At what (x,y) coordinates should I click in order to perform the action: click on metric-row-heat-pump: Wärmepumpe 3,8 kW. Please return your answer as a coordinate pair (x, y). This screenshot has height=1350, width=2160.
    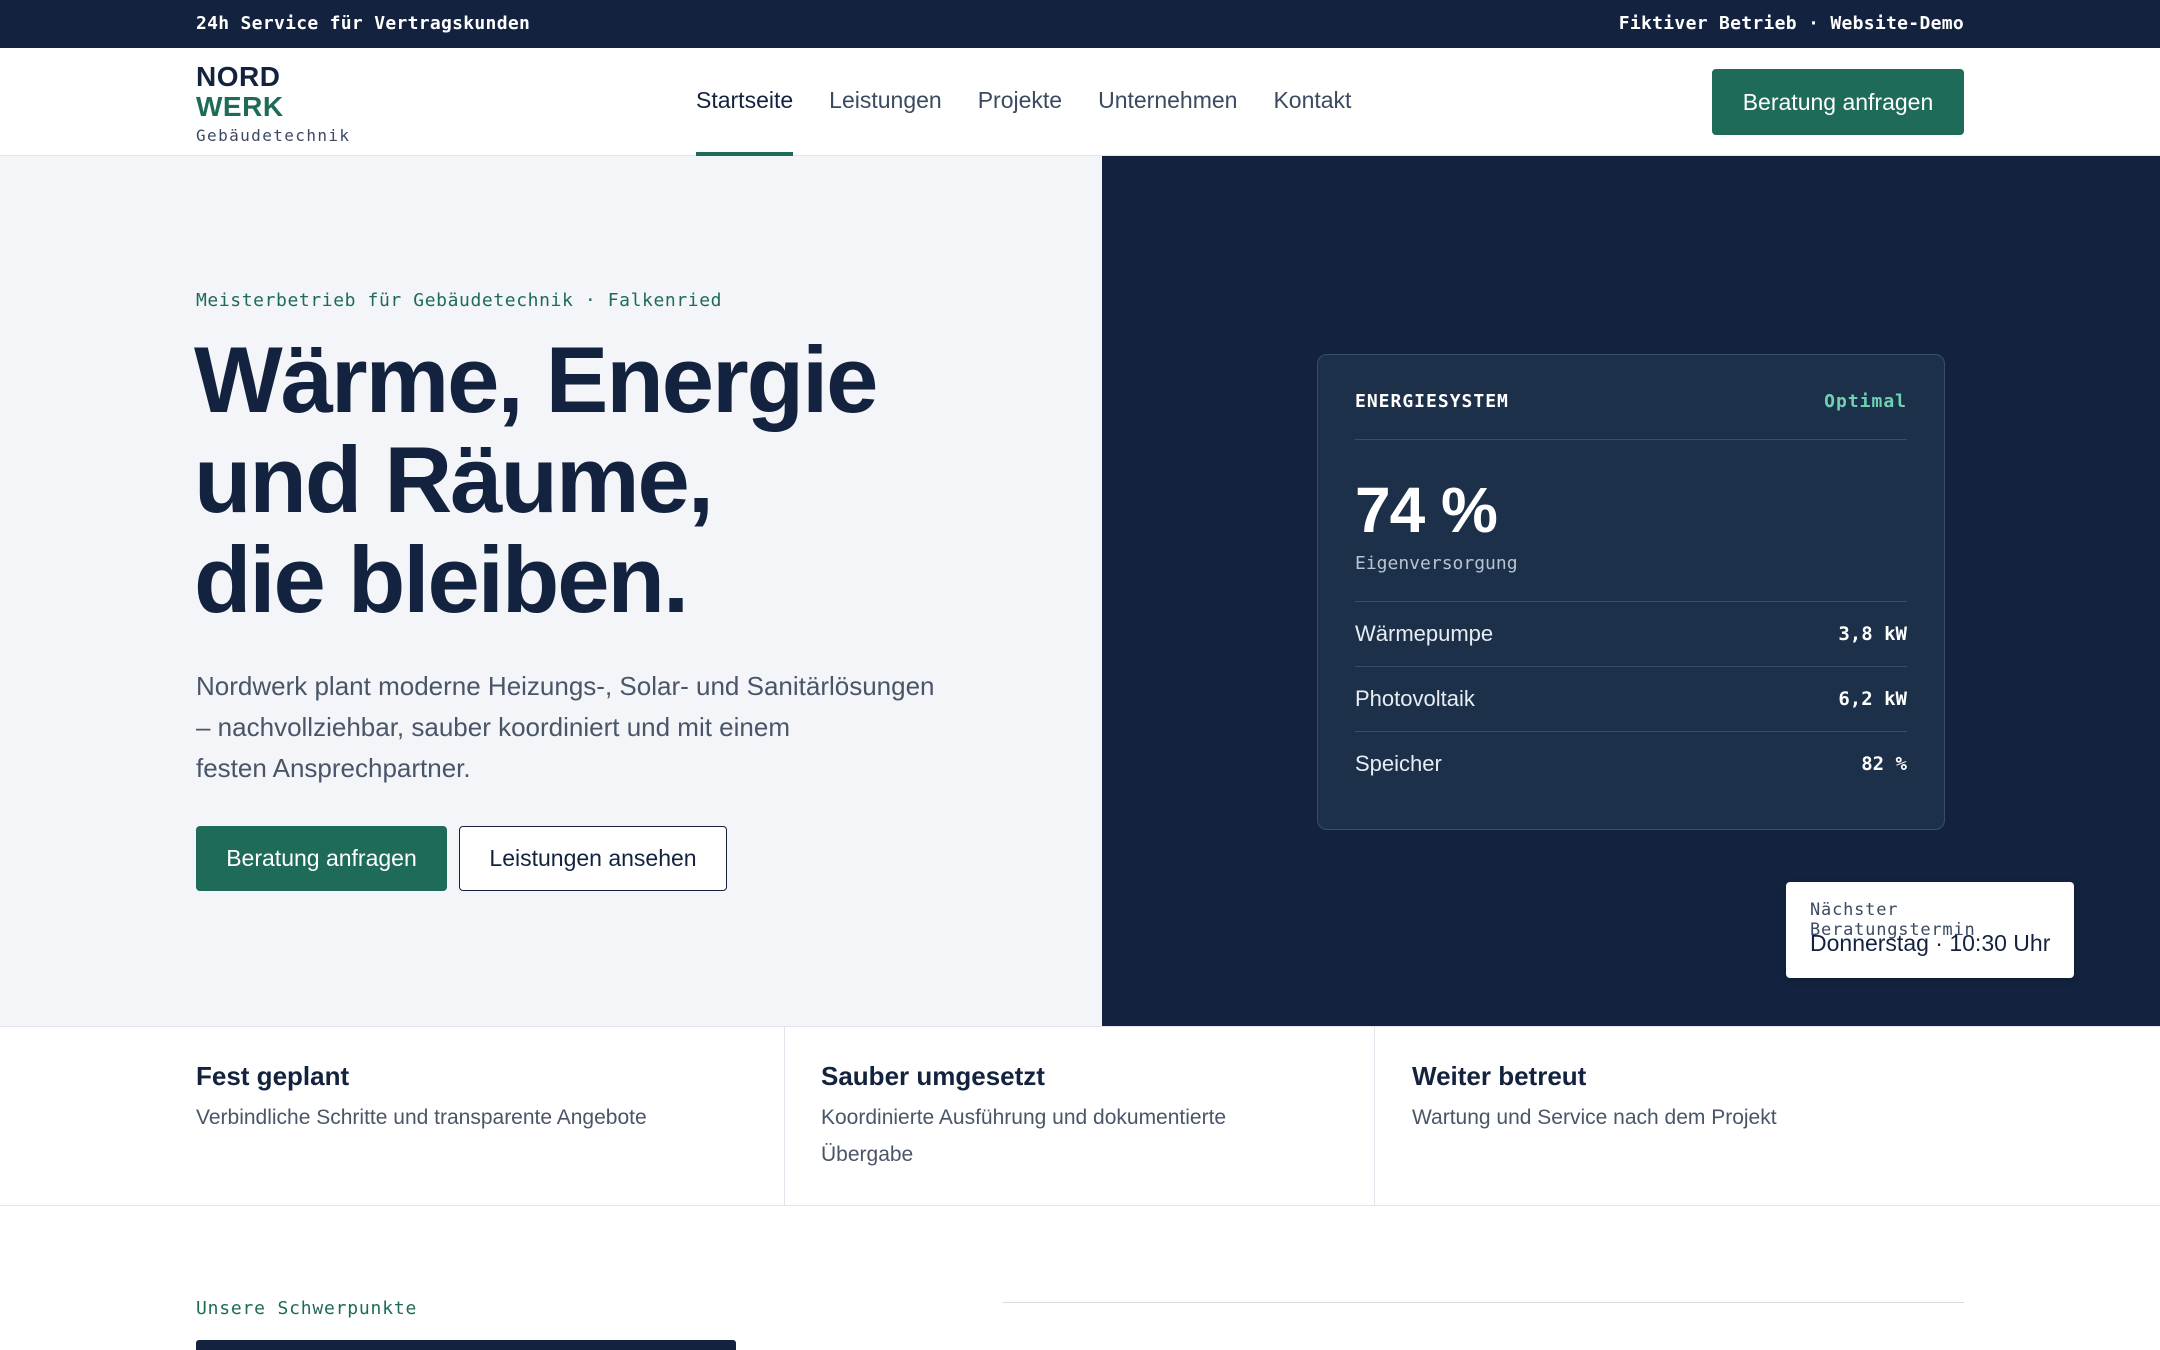
    Looking at the image, I should click on (1631, 634).